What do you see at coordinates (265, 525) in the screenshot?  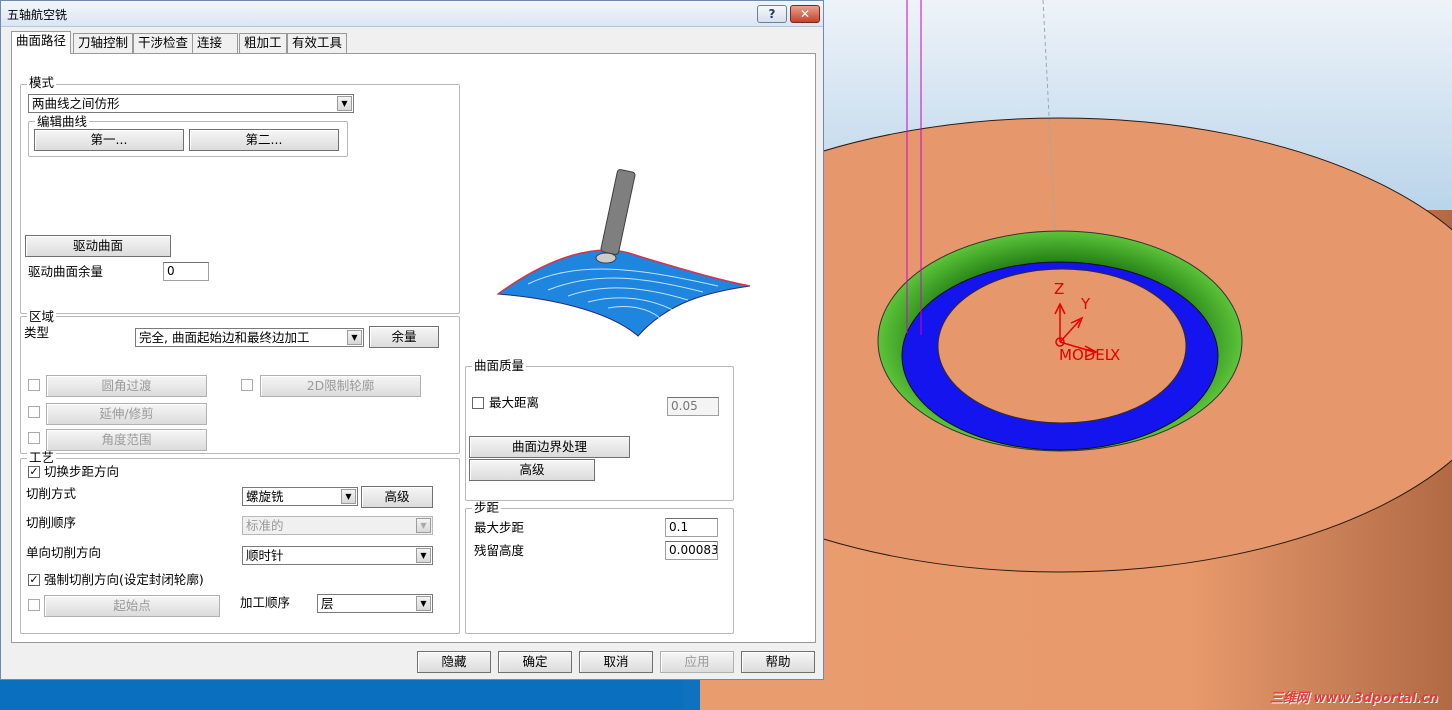 I see `cut-order-value: 标准的` at bounding box center [265, 525].